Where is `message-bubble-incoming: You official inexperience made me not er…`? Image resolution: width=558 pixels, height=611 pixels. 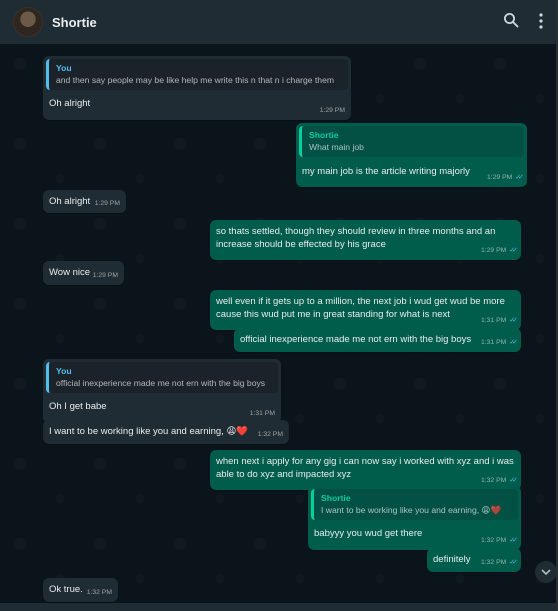 message-bubble-incoming: You official inexperience made me not er… is located at coordinates (162, 391).